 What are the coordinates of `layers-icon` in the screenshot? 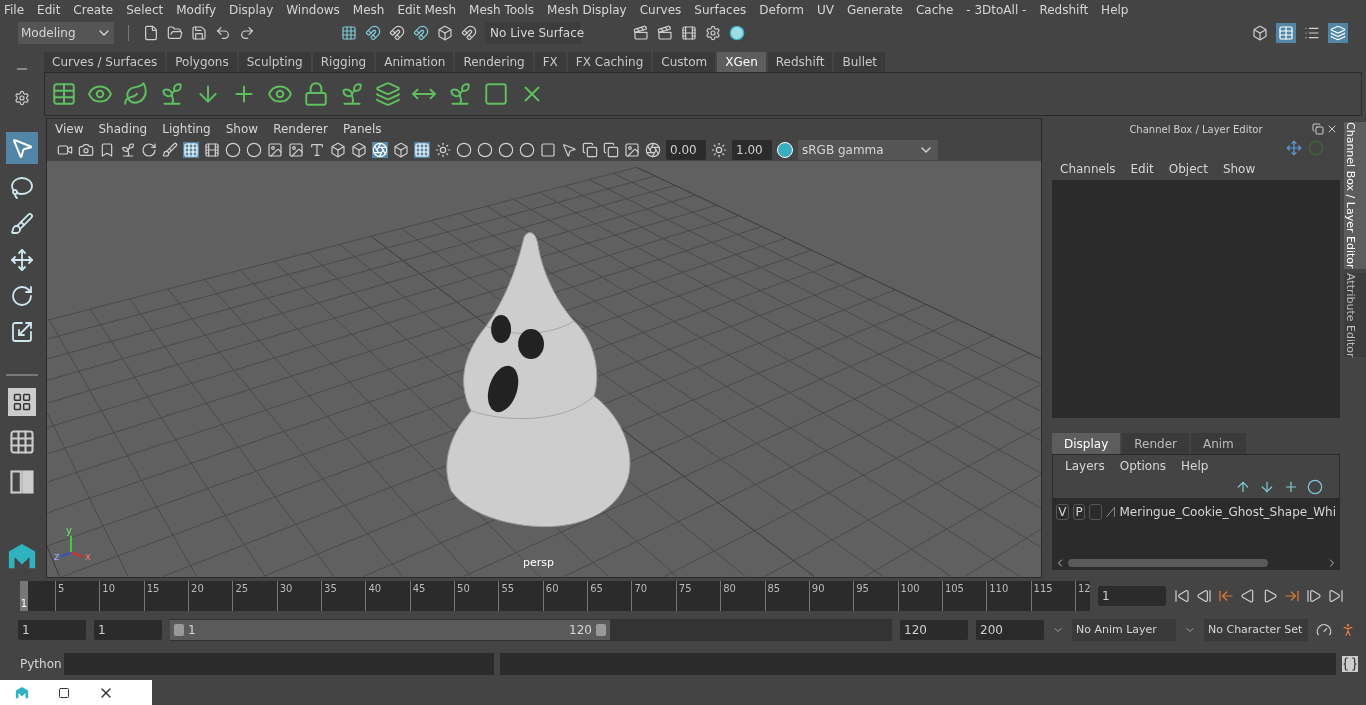 It's located at (388, 94).